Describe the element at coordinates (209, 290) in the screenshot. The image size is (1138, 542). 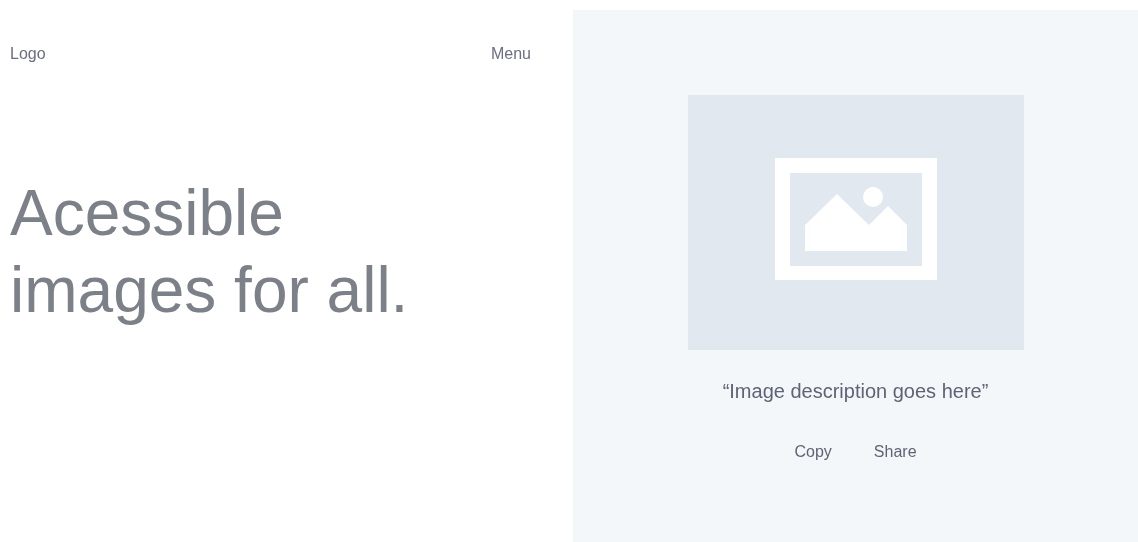
I see `headline: images for all.` at that location.